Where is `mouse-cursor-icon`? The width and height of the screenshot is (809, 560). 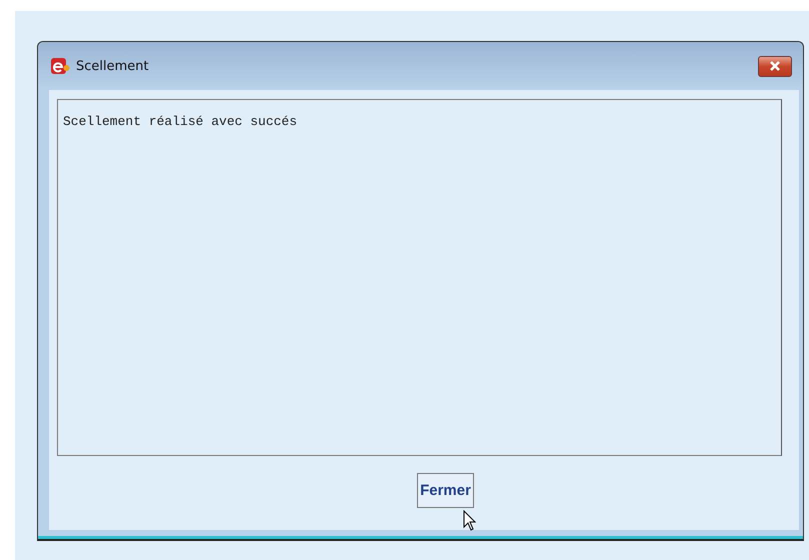
mouse-cursor-icon is located at coordinates (470, 521).